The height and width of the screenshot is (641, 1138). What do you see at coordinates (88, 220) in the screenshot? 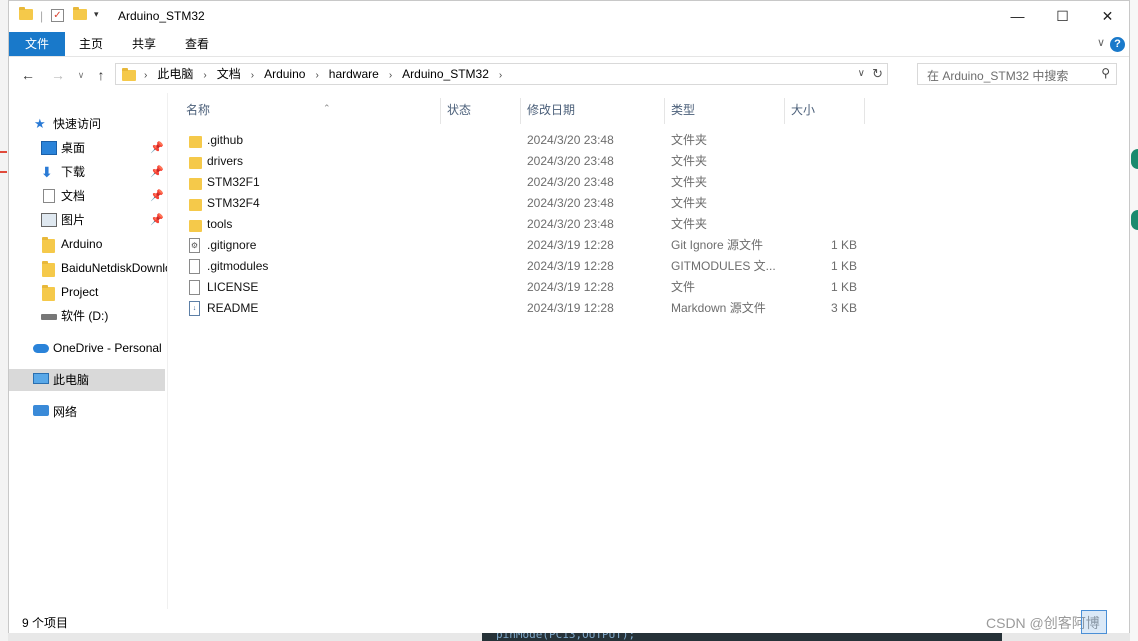
I see `sidebar-item-pictures: 图片 📌` at bounding box center [88, 220].